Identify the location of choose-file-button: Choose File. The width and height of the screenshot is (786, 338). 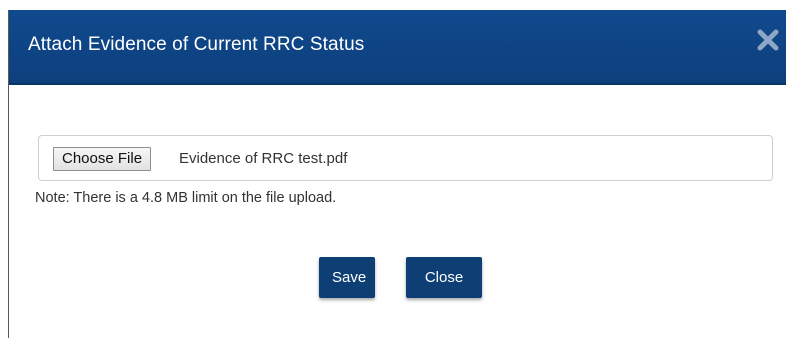
(102, 159).